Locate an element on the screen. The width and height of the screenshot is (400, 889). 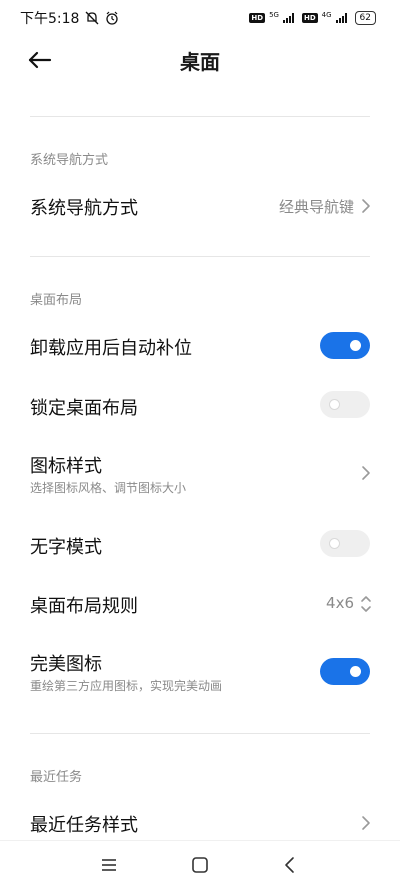
signal-bars-icon is located at coordinates (288, 18).